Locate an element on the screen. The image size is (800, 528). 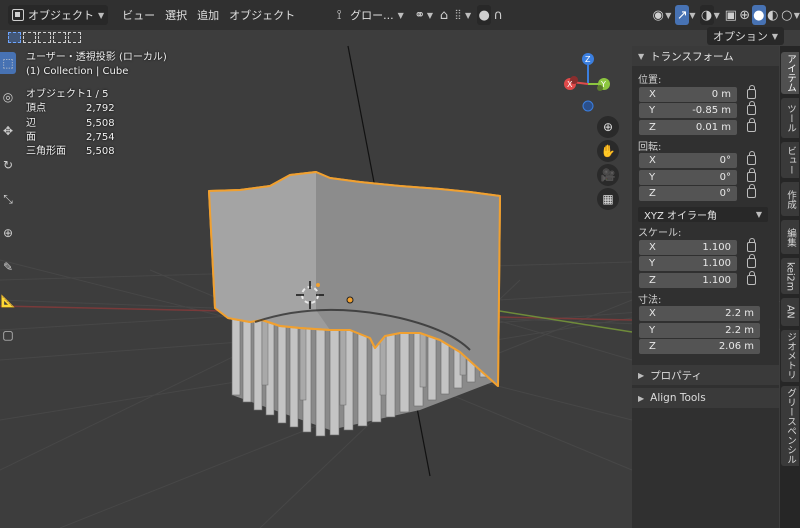
tab-tool: ツール is located at coordinates (790, 118).